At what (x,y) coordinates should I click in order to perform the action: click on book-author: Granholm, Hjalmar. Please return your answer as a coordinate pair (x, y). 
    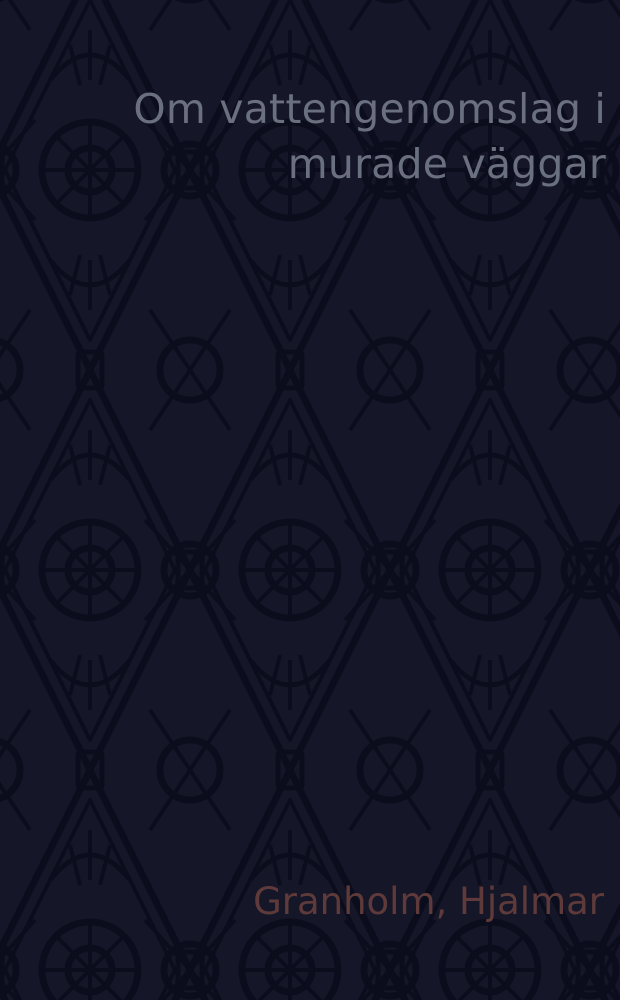
    Looking at the image, I should click on (428, 901).